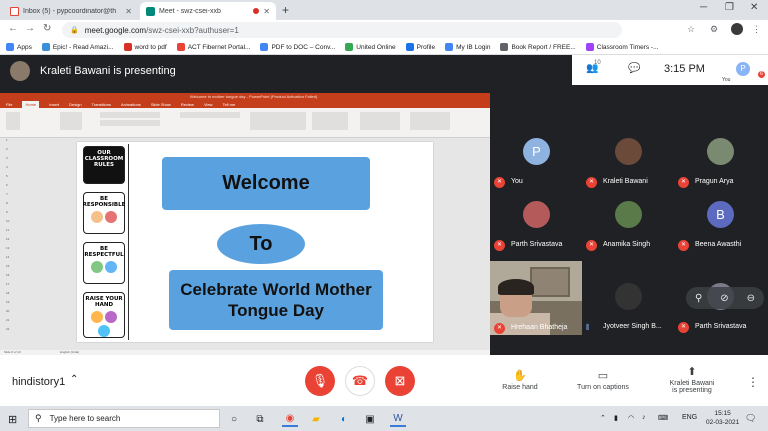  What do you see at coordinates (720, 164) in the screenshot?
I see `participant-tile: ✕ Pragun Arya` at bounding box center [720, 164].